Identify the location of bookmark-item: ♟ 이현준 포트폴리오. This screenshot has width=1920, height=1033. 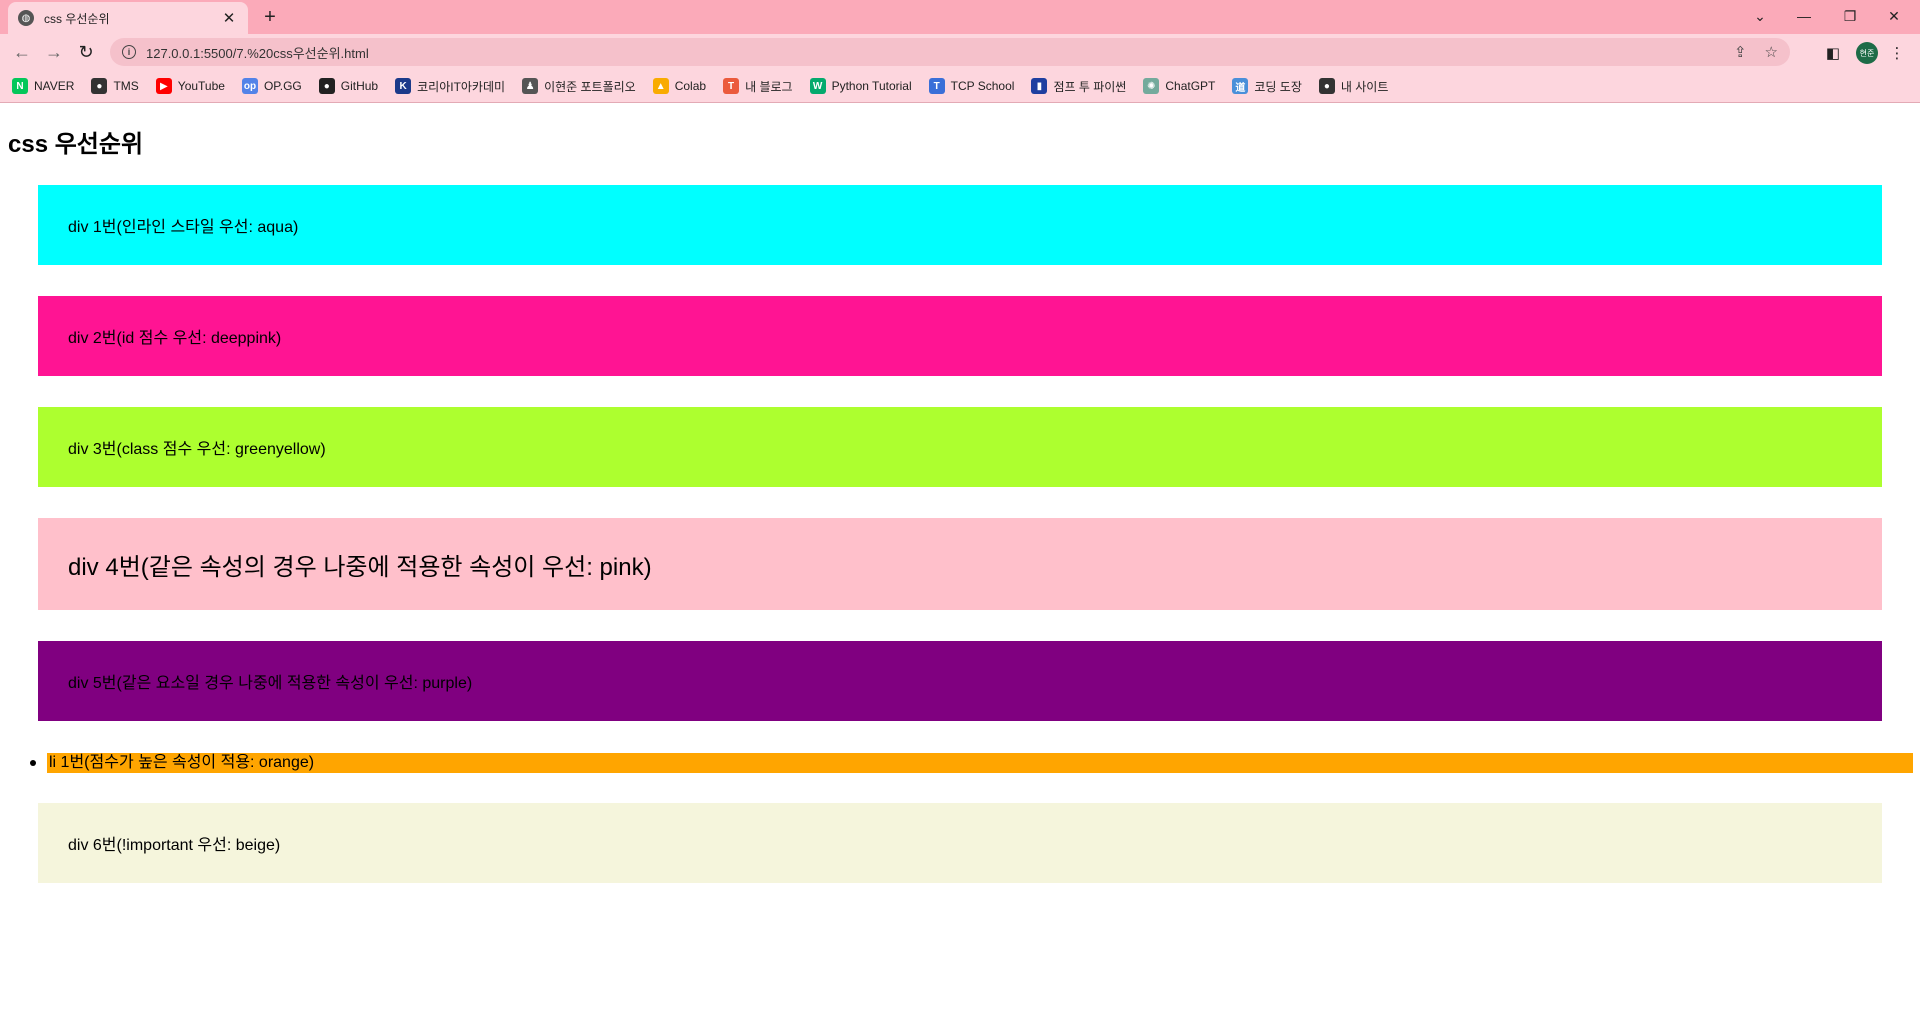
(579, 86).